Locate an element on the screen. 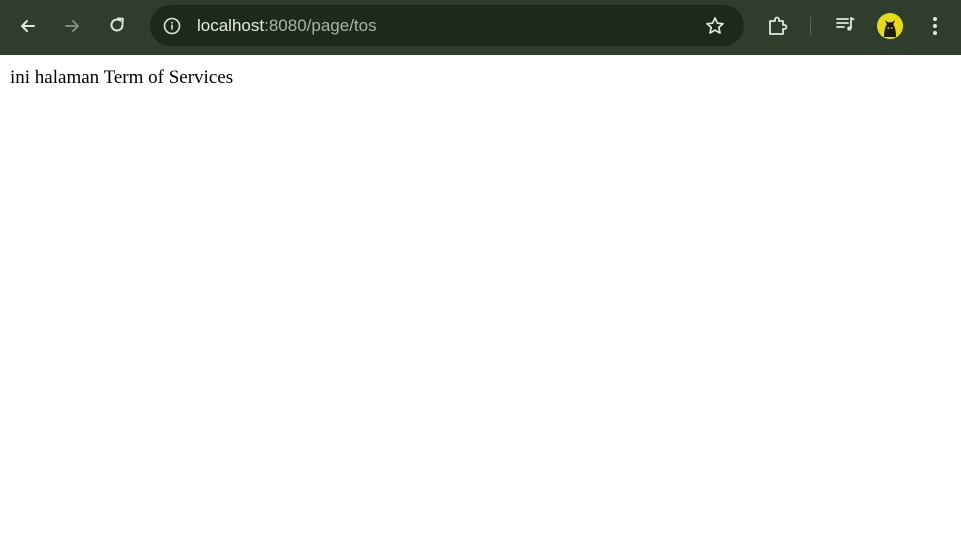  info-icon is located at coordinates (172, 26).